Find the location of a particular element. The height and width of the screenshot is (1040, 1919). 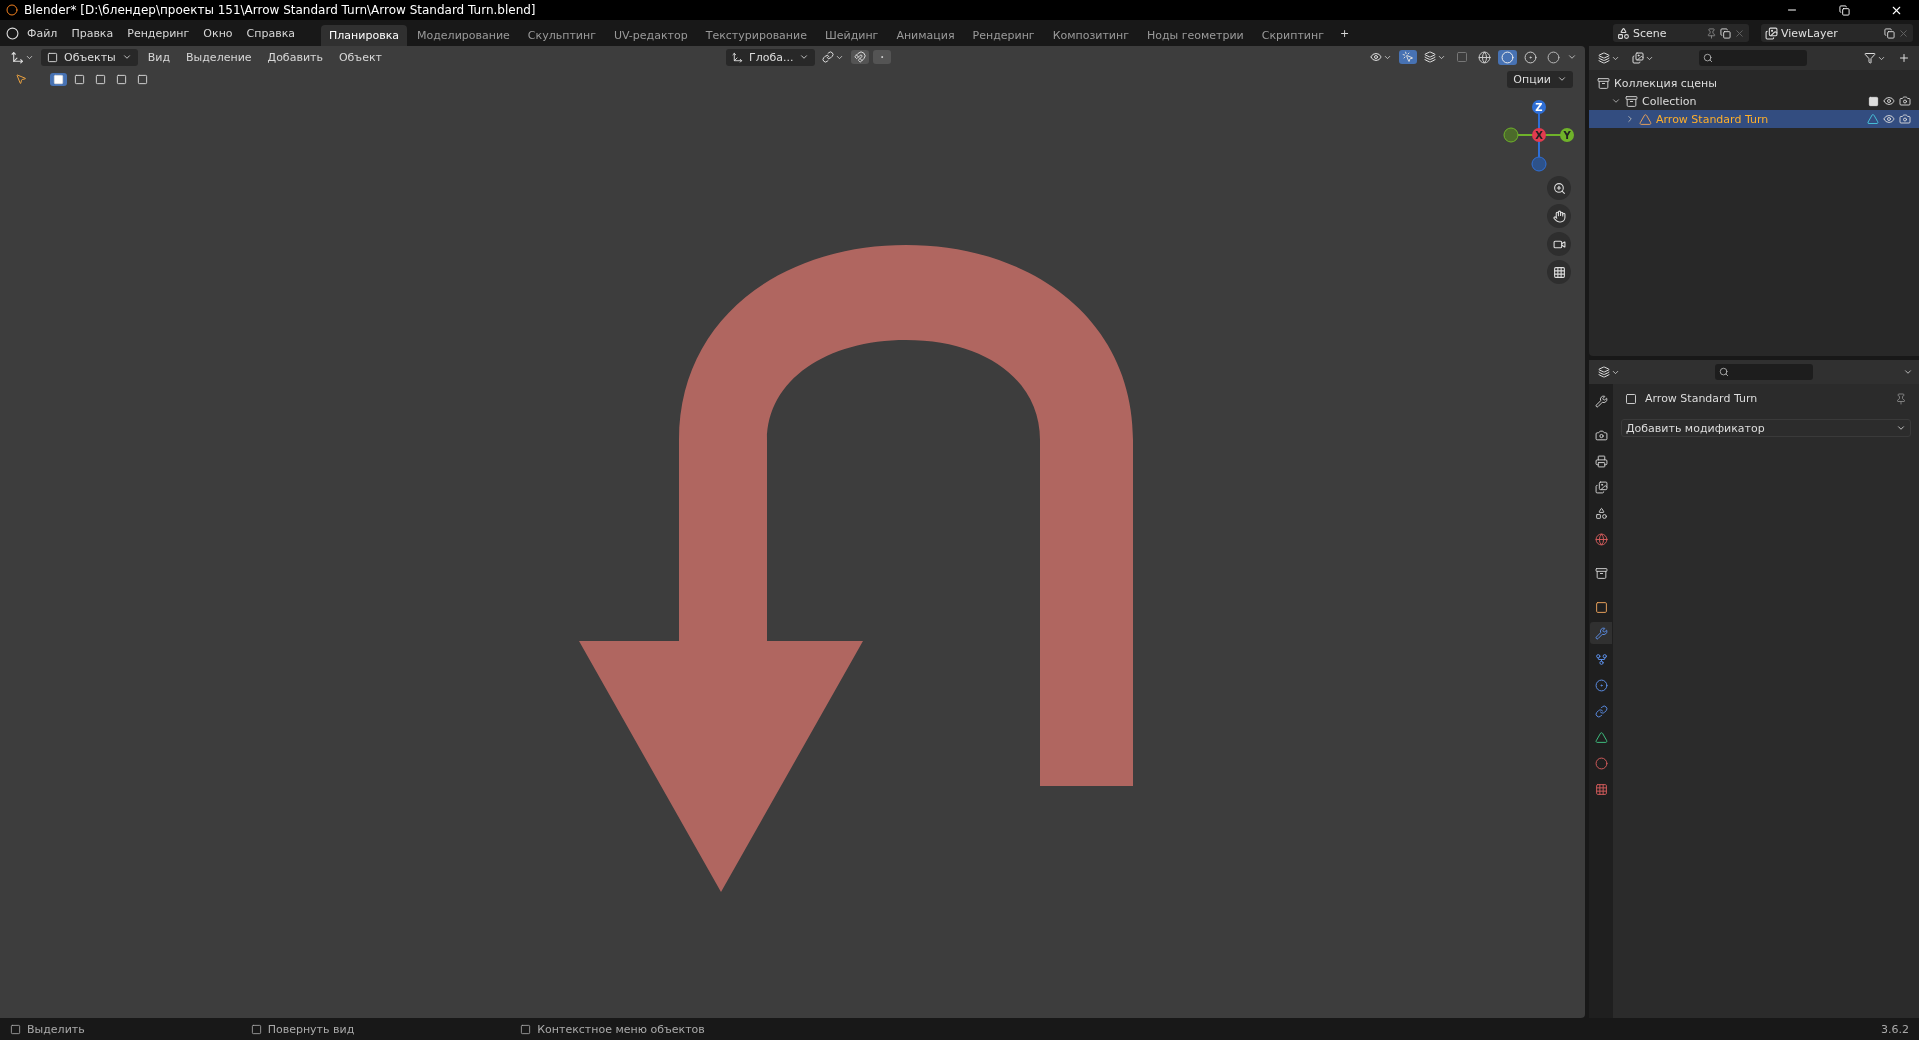

particles-icon is located at coordinates (1601, 659).